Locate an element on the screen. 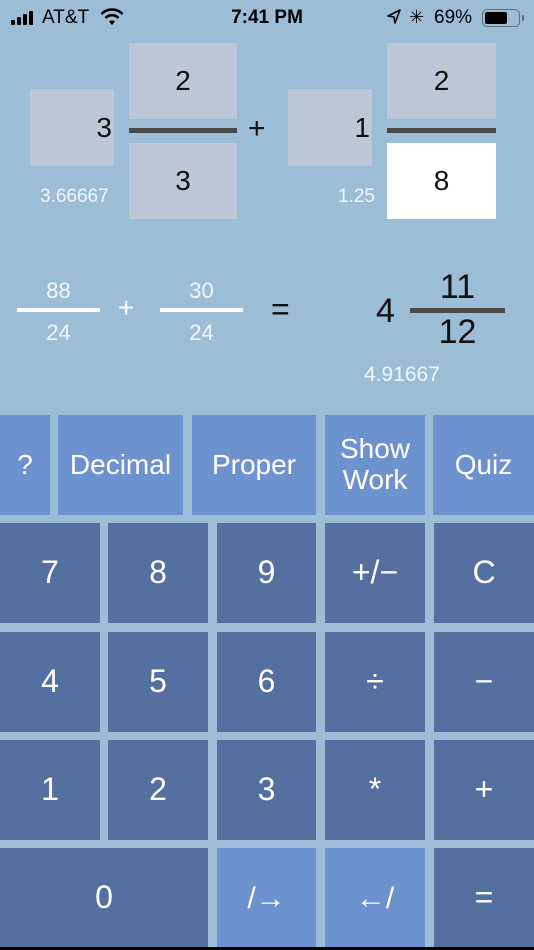  battery-level is located at coordinates (496, 18).